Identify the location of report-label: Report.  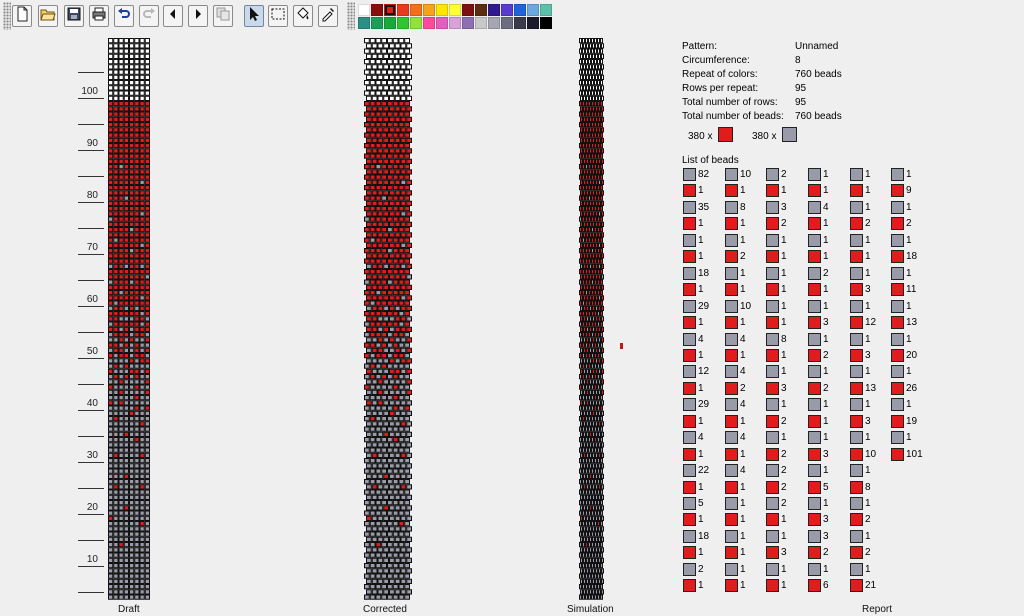
(877, 609).